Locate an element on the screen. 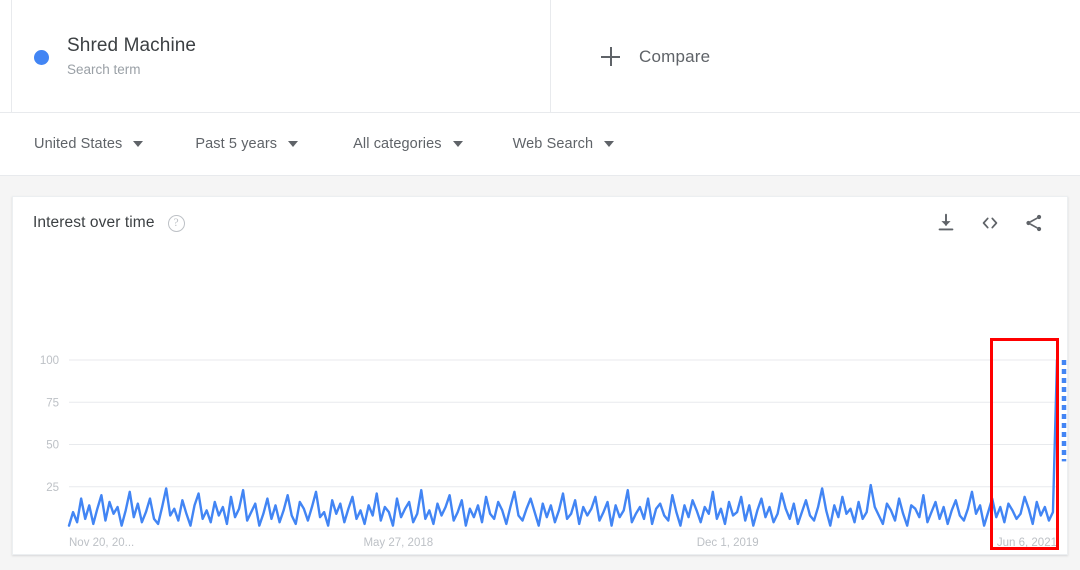  chart-actions is located at coordinates (990, 223).